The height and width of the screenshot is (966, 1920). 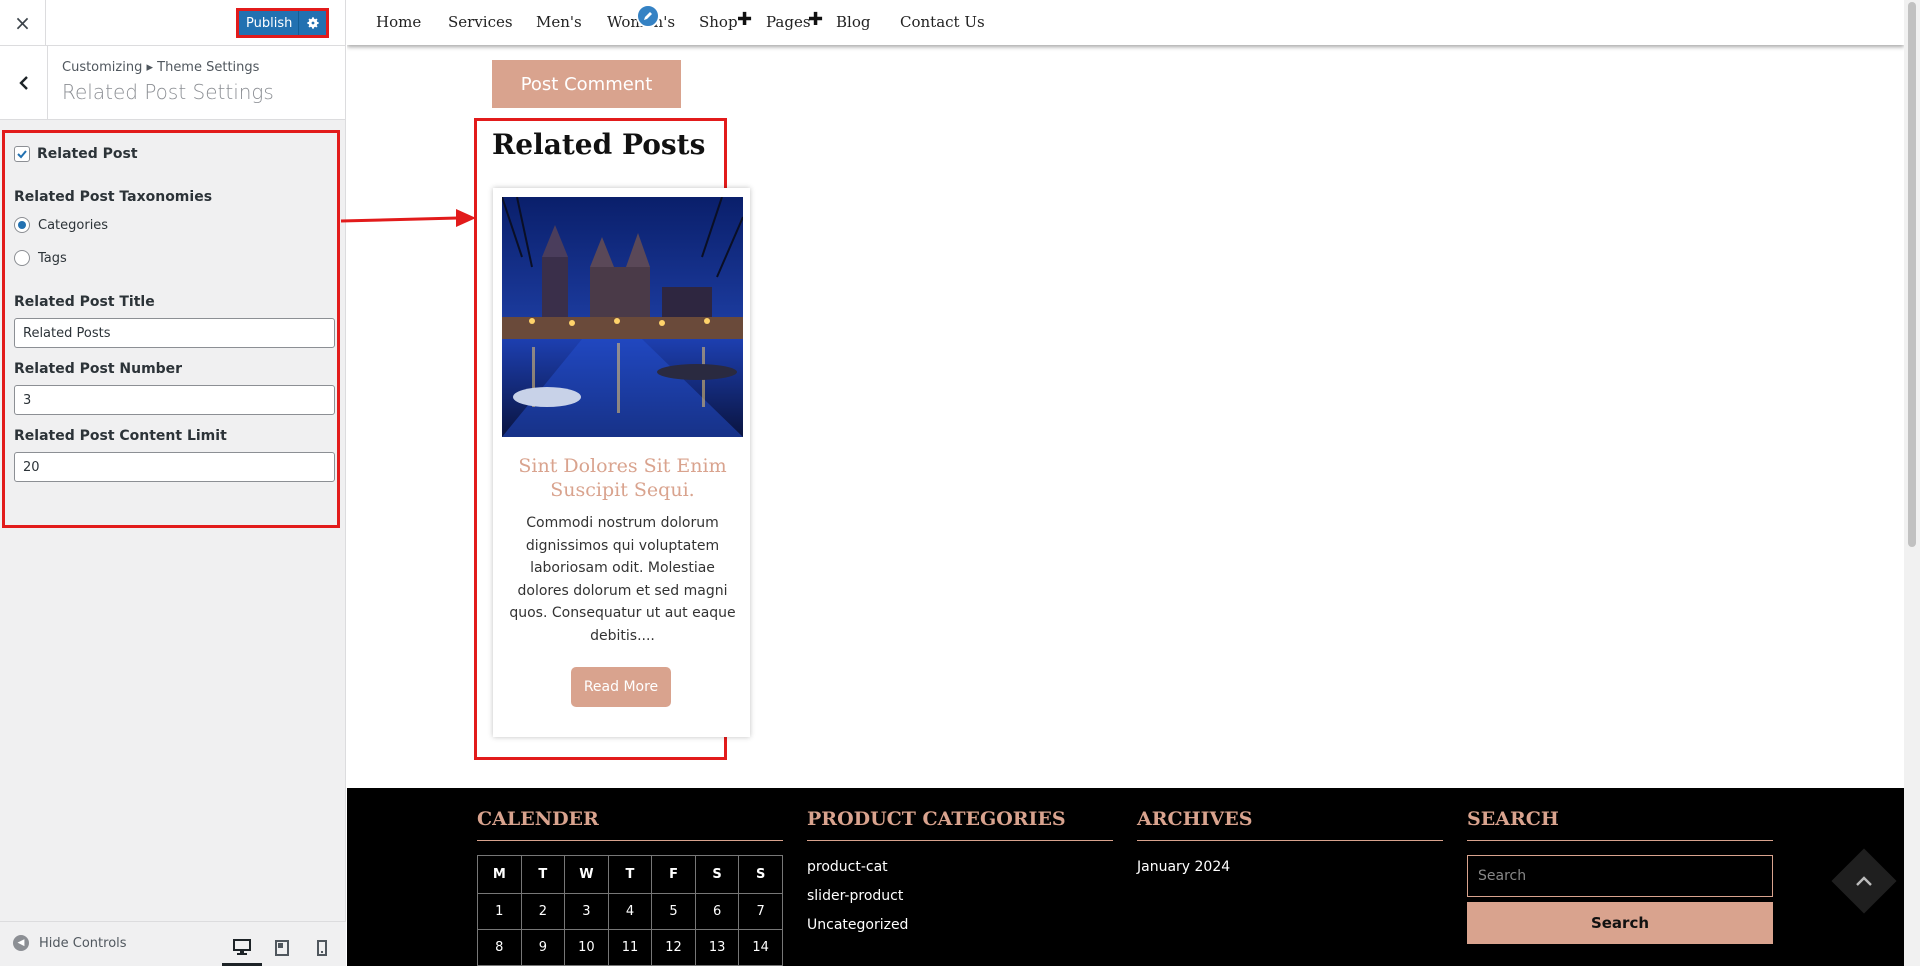 I want to click on cal-date: 3, so click(x=586, y=911).